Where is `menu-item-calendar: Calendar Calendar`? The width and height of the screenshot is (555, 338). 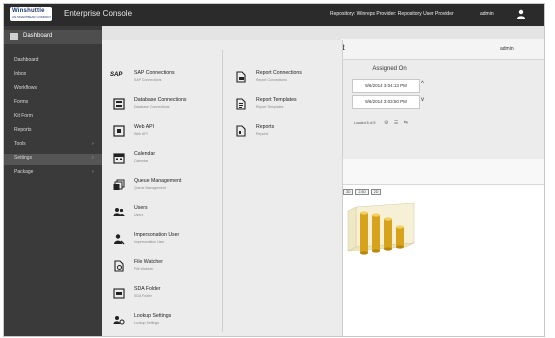 menu-item-calendar: Calendar Calendar is located at coordinates (159, 160).